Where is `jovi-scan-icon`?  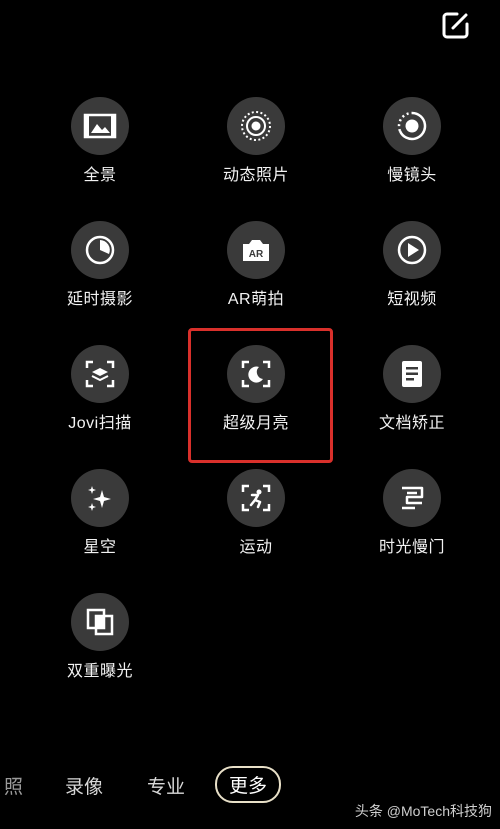 jovi-scan-icon is located at coordinates (100, 374).